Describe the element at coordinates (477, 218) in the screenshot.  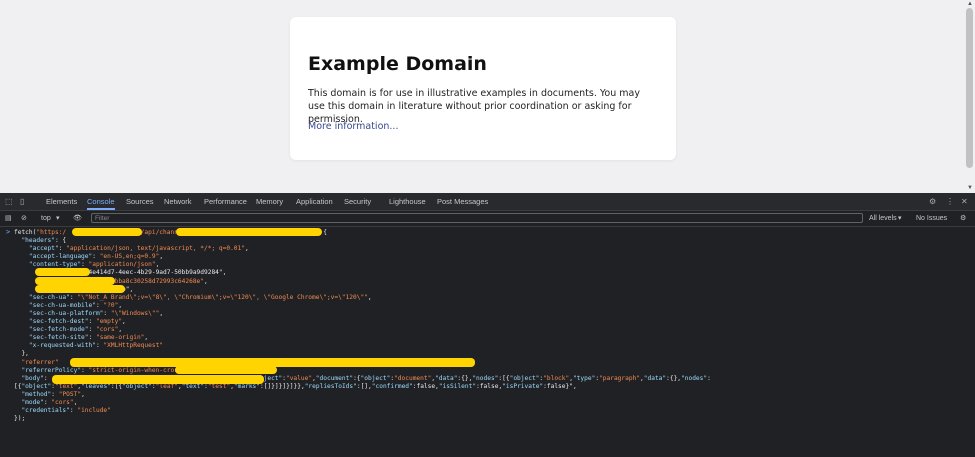
I see `filter-input: Filter` at that location.